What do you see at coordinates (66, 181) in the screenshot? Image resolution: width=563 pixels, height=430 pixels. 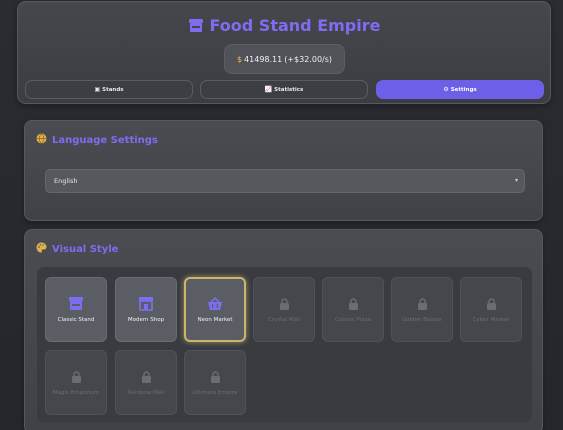 I see `language-select-value: English` at bounding box center [66, 181].